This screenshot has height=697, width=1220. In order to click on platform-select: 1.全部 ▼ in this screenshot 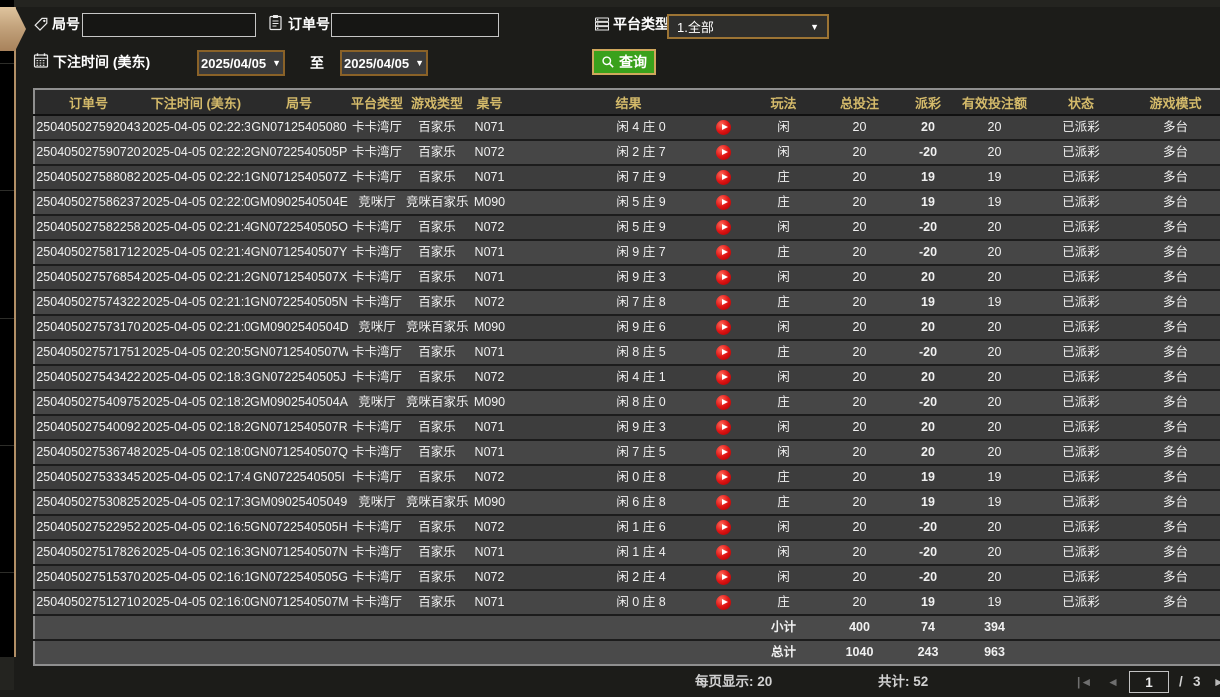, I will do `click(748, 26)`.